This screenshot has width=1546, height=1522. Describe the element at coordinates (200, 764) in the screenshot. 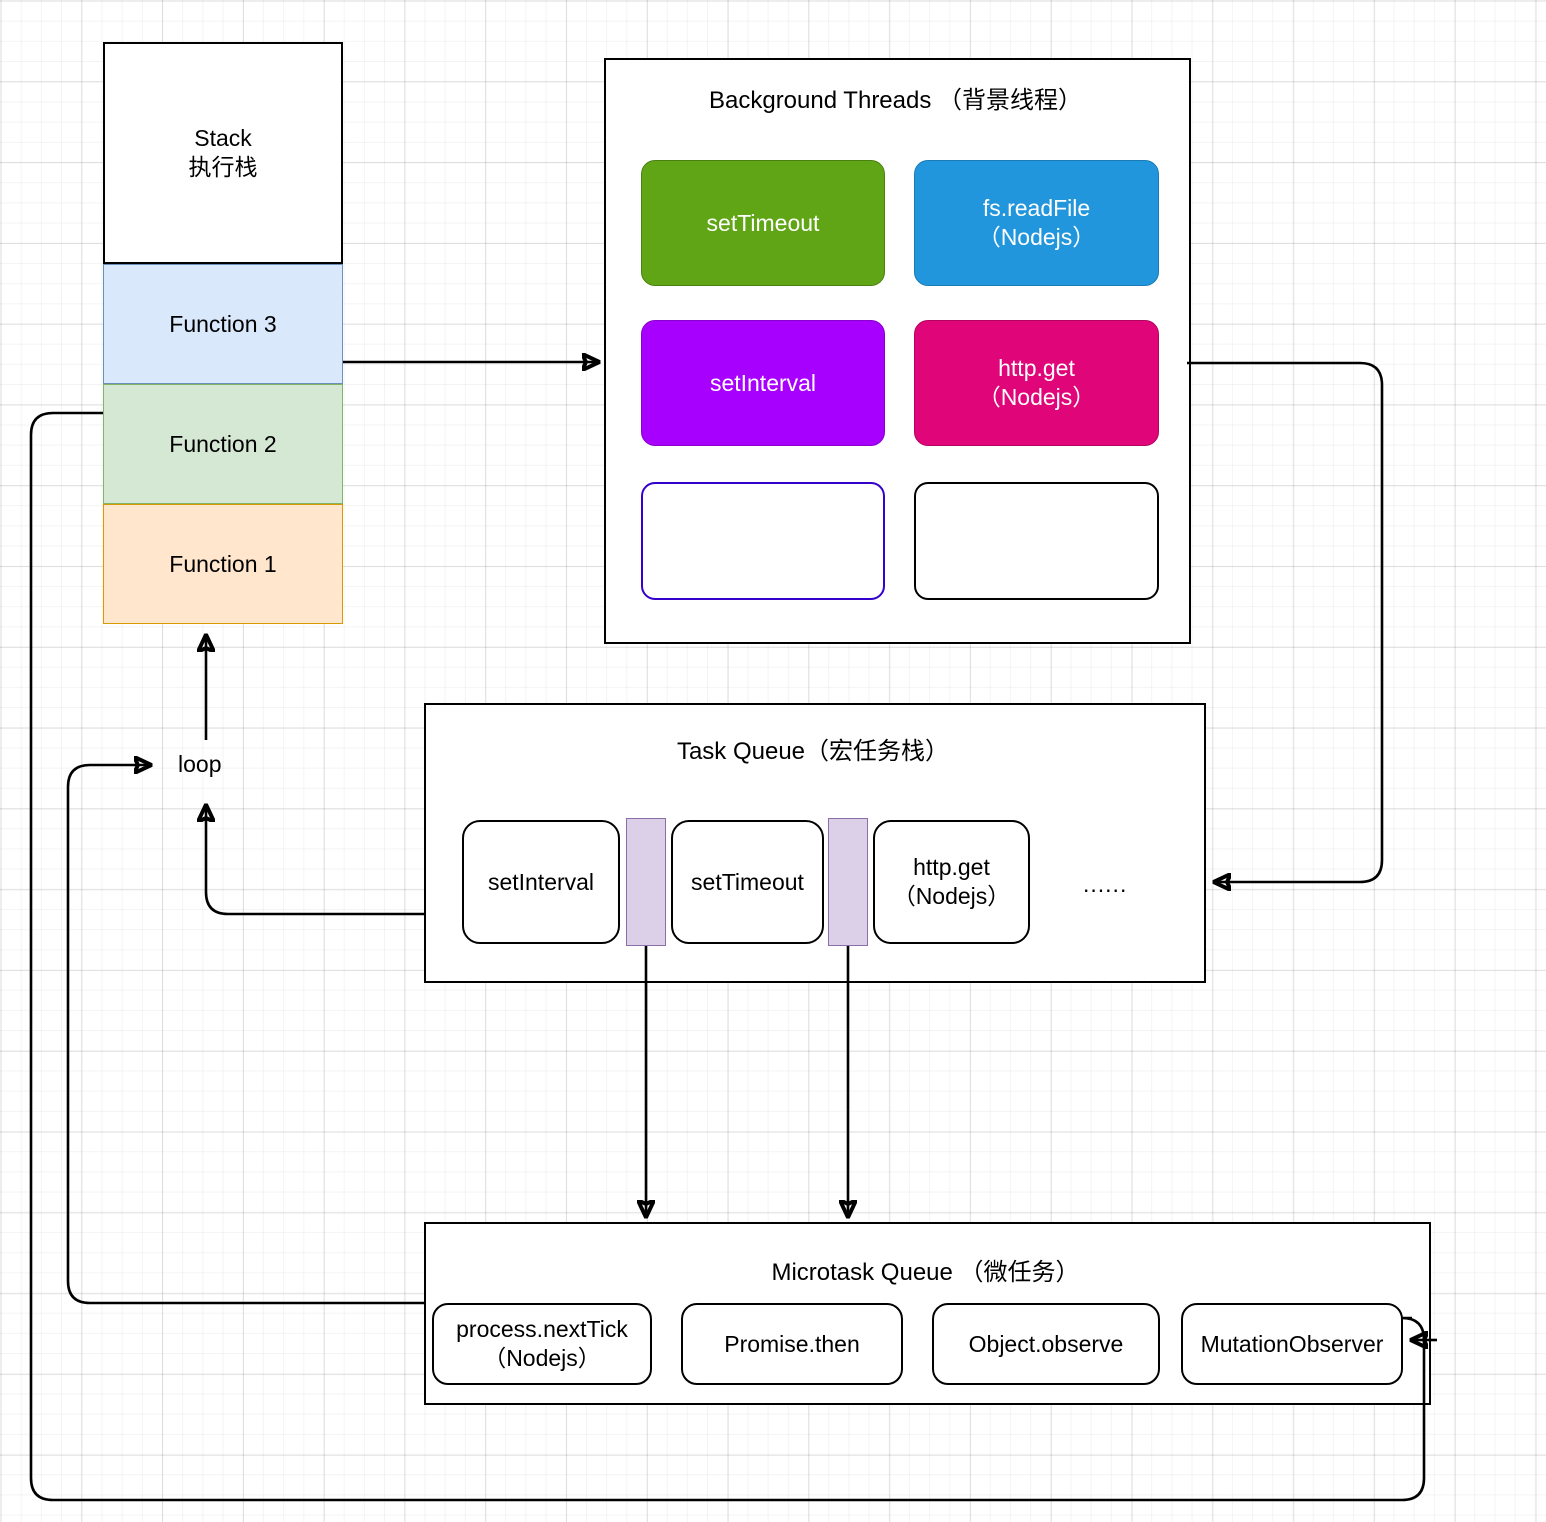

I see `loop-label: loop` at that location.